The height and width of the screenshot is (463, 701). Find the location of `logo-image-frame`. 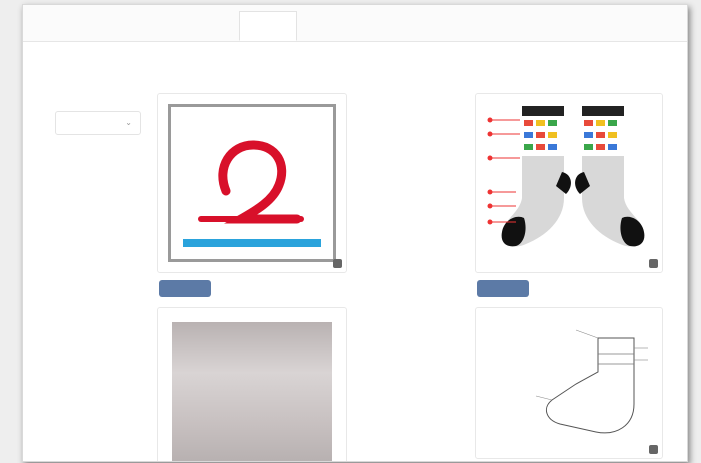

logo-image-frame is located at coordinates (252, 183).